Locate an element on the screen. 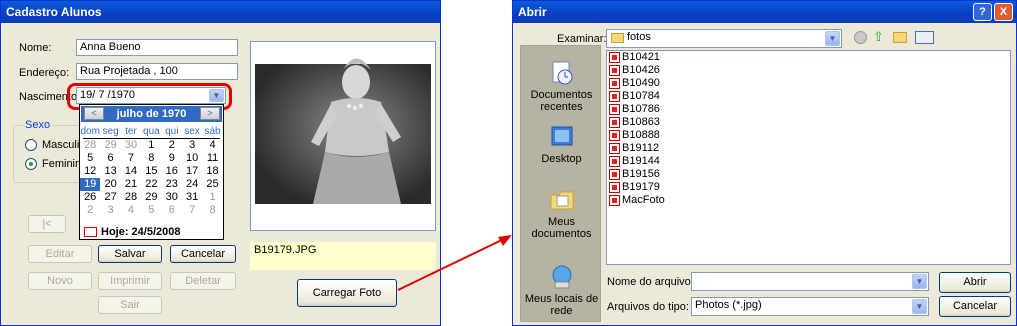 Image resolution: width=1017 pixels, height=326 pixels. file-item: B10421 is located at coordinates (809, 57).